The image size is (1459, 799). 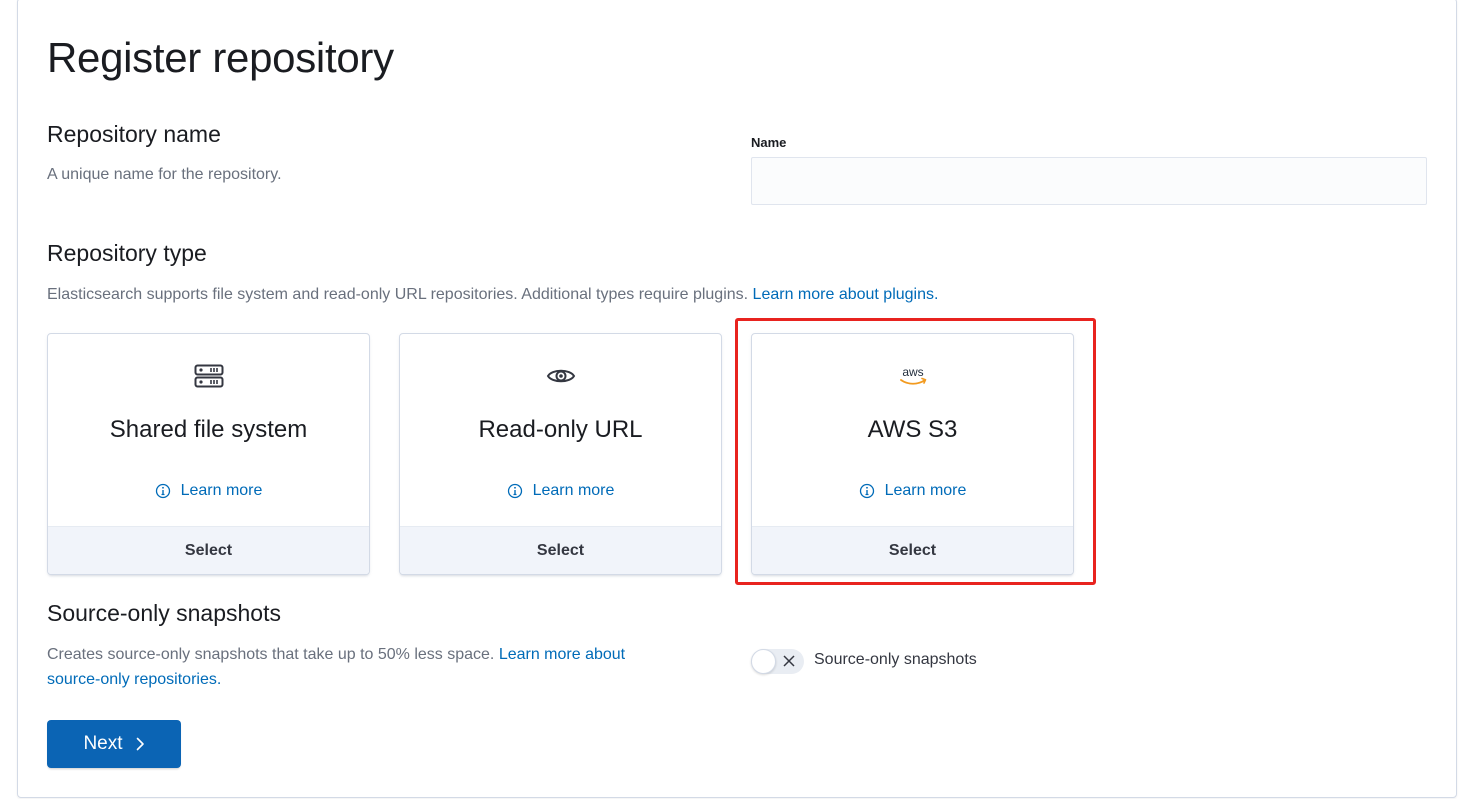 What do you see at coordinates (763, 661) in the screenshot?
I see `toggle-knob` at bounding box center [763, 661].